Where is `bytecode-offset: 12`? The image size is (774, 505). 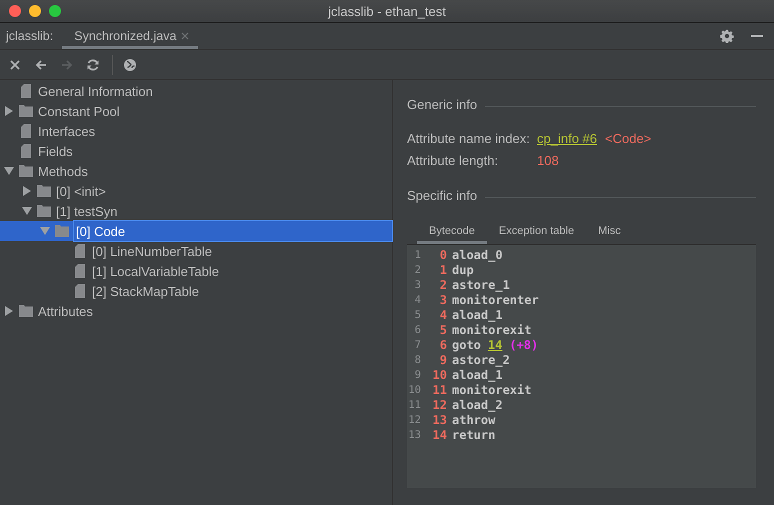 bytecode-offset: 12 is located at coordinates (439, 405).